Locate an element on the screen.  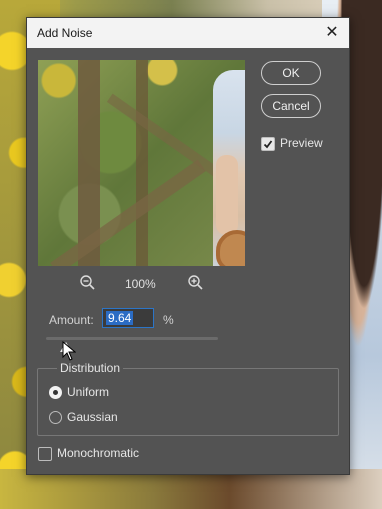
cancel-button: Cancel is located at coordinates (291, 106).